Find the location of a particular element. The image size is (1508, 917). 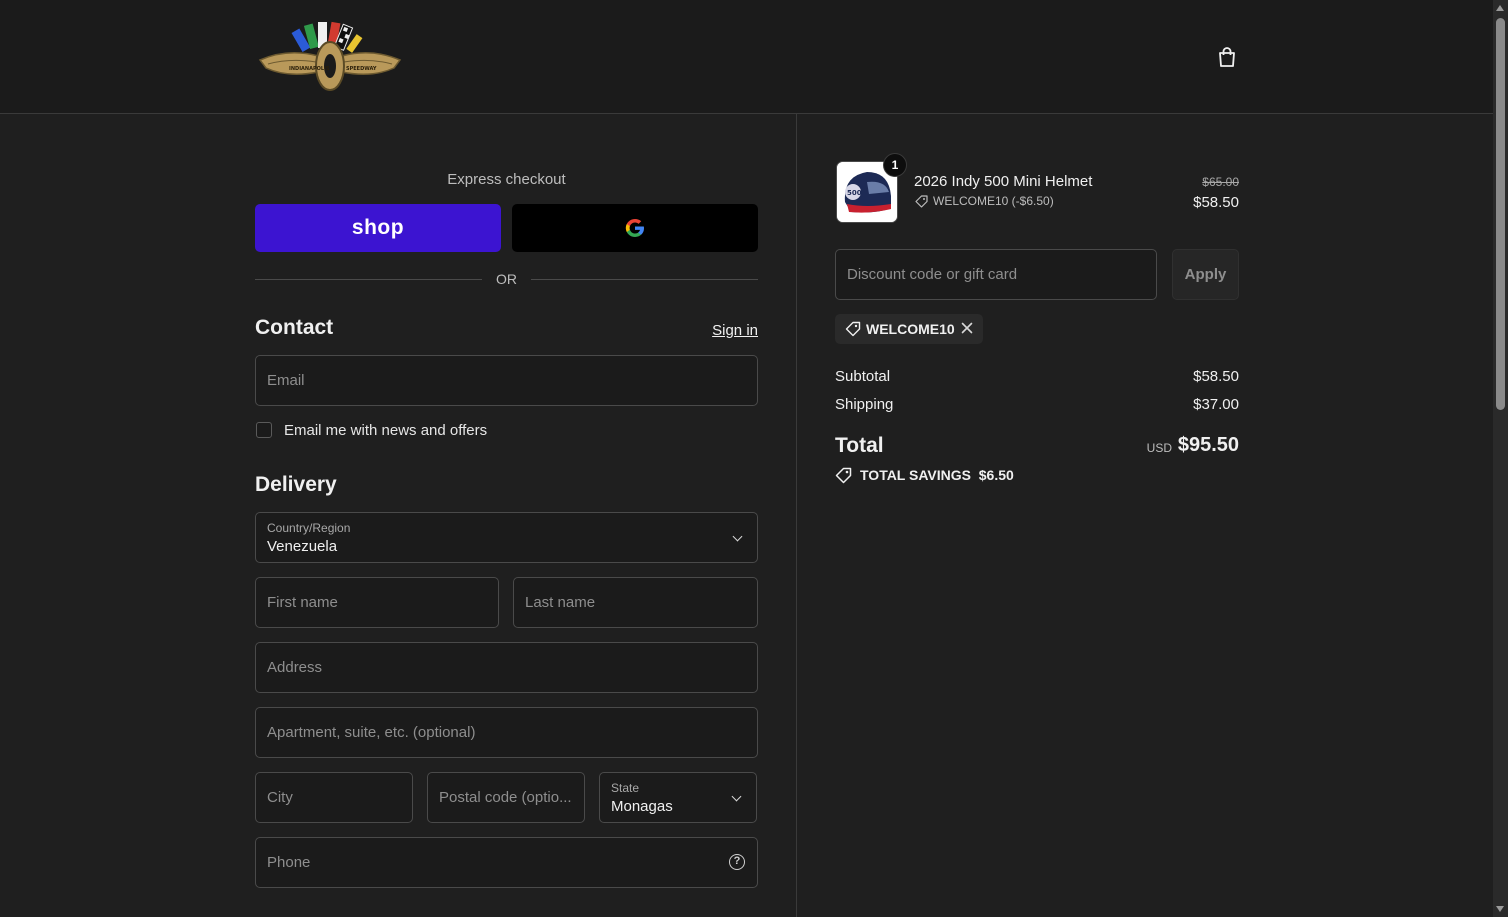

google-pay-button is located at coordinates (635, 228).